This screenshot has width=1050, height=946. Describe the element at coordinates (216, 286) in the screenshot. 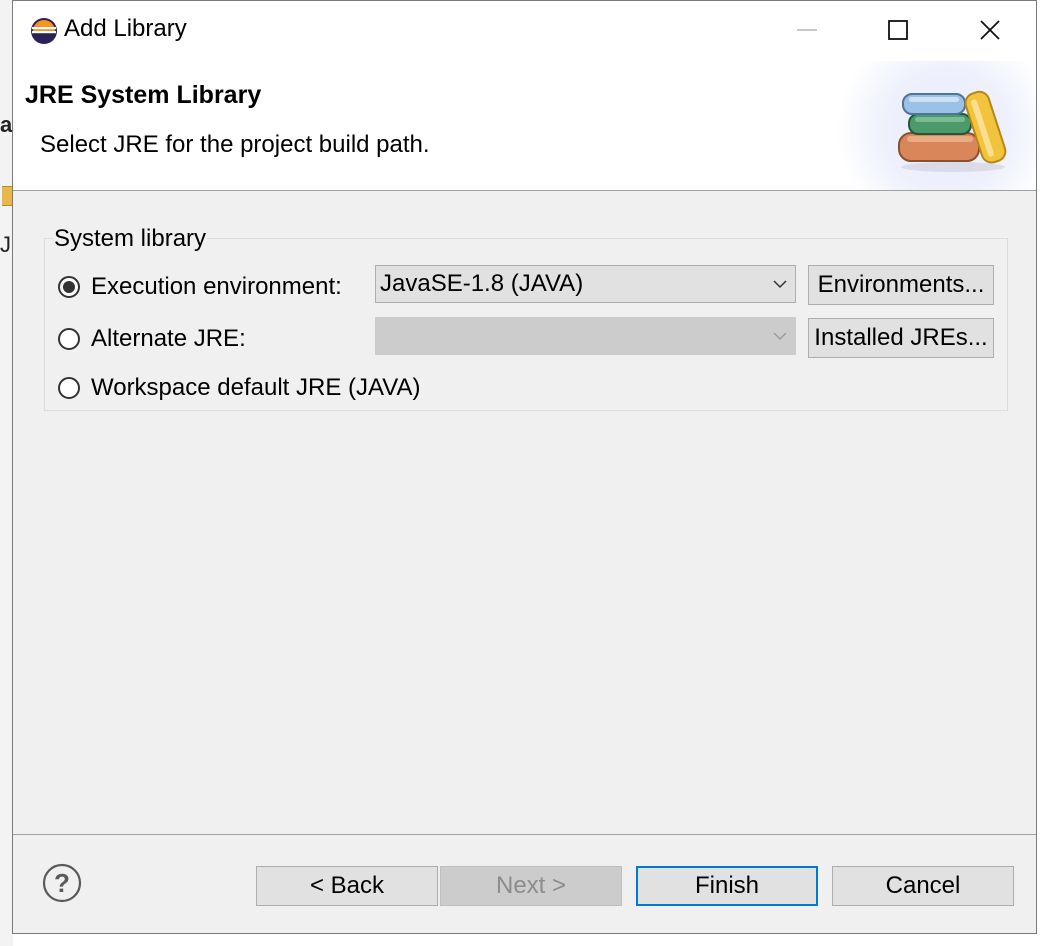

I see `radio-label: Execution environment:` at that location.